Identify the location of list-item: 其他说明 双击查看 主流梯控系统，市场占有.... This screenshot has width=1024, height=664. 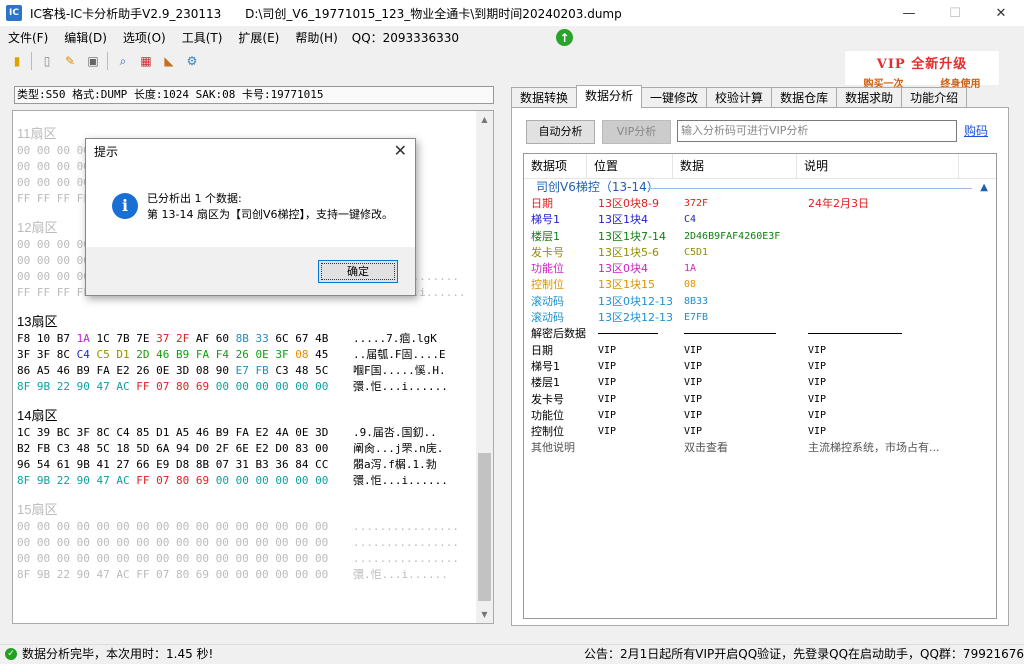
(760, 448).